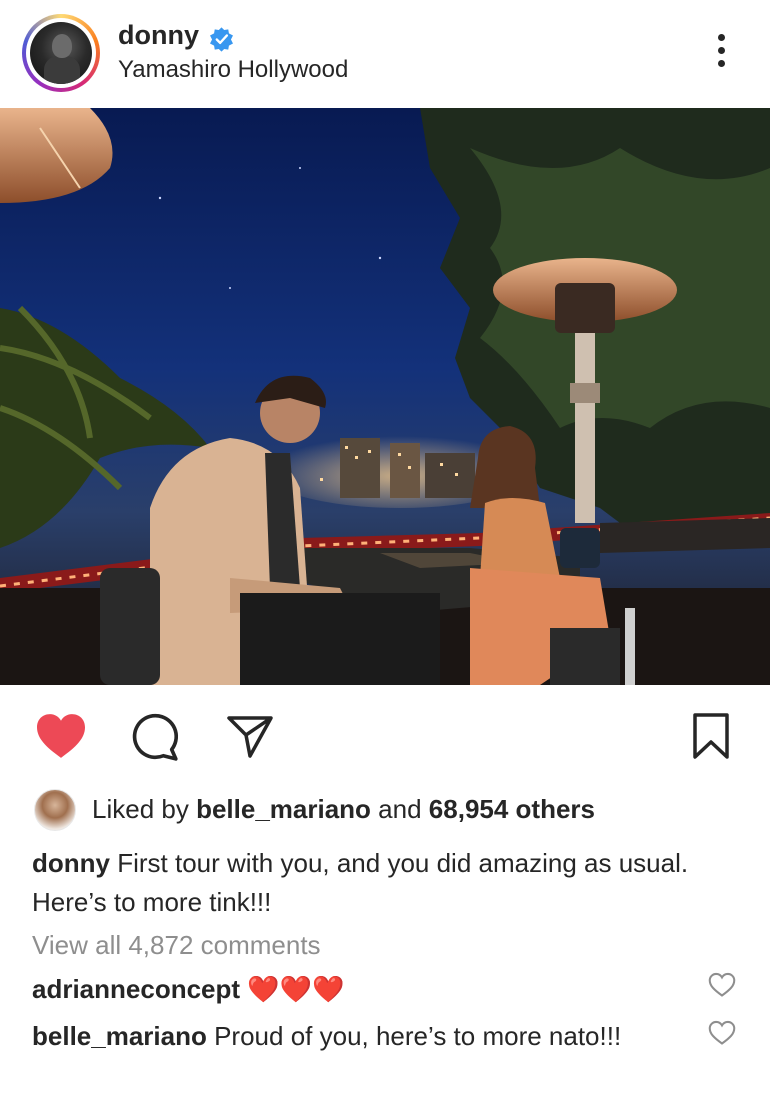  What do you see at coordinates (512, 809) in the screenshot?
I see `likes-count: 68,954 others` at bounding box center [512, 809].